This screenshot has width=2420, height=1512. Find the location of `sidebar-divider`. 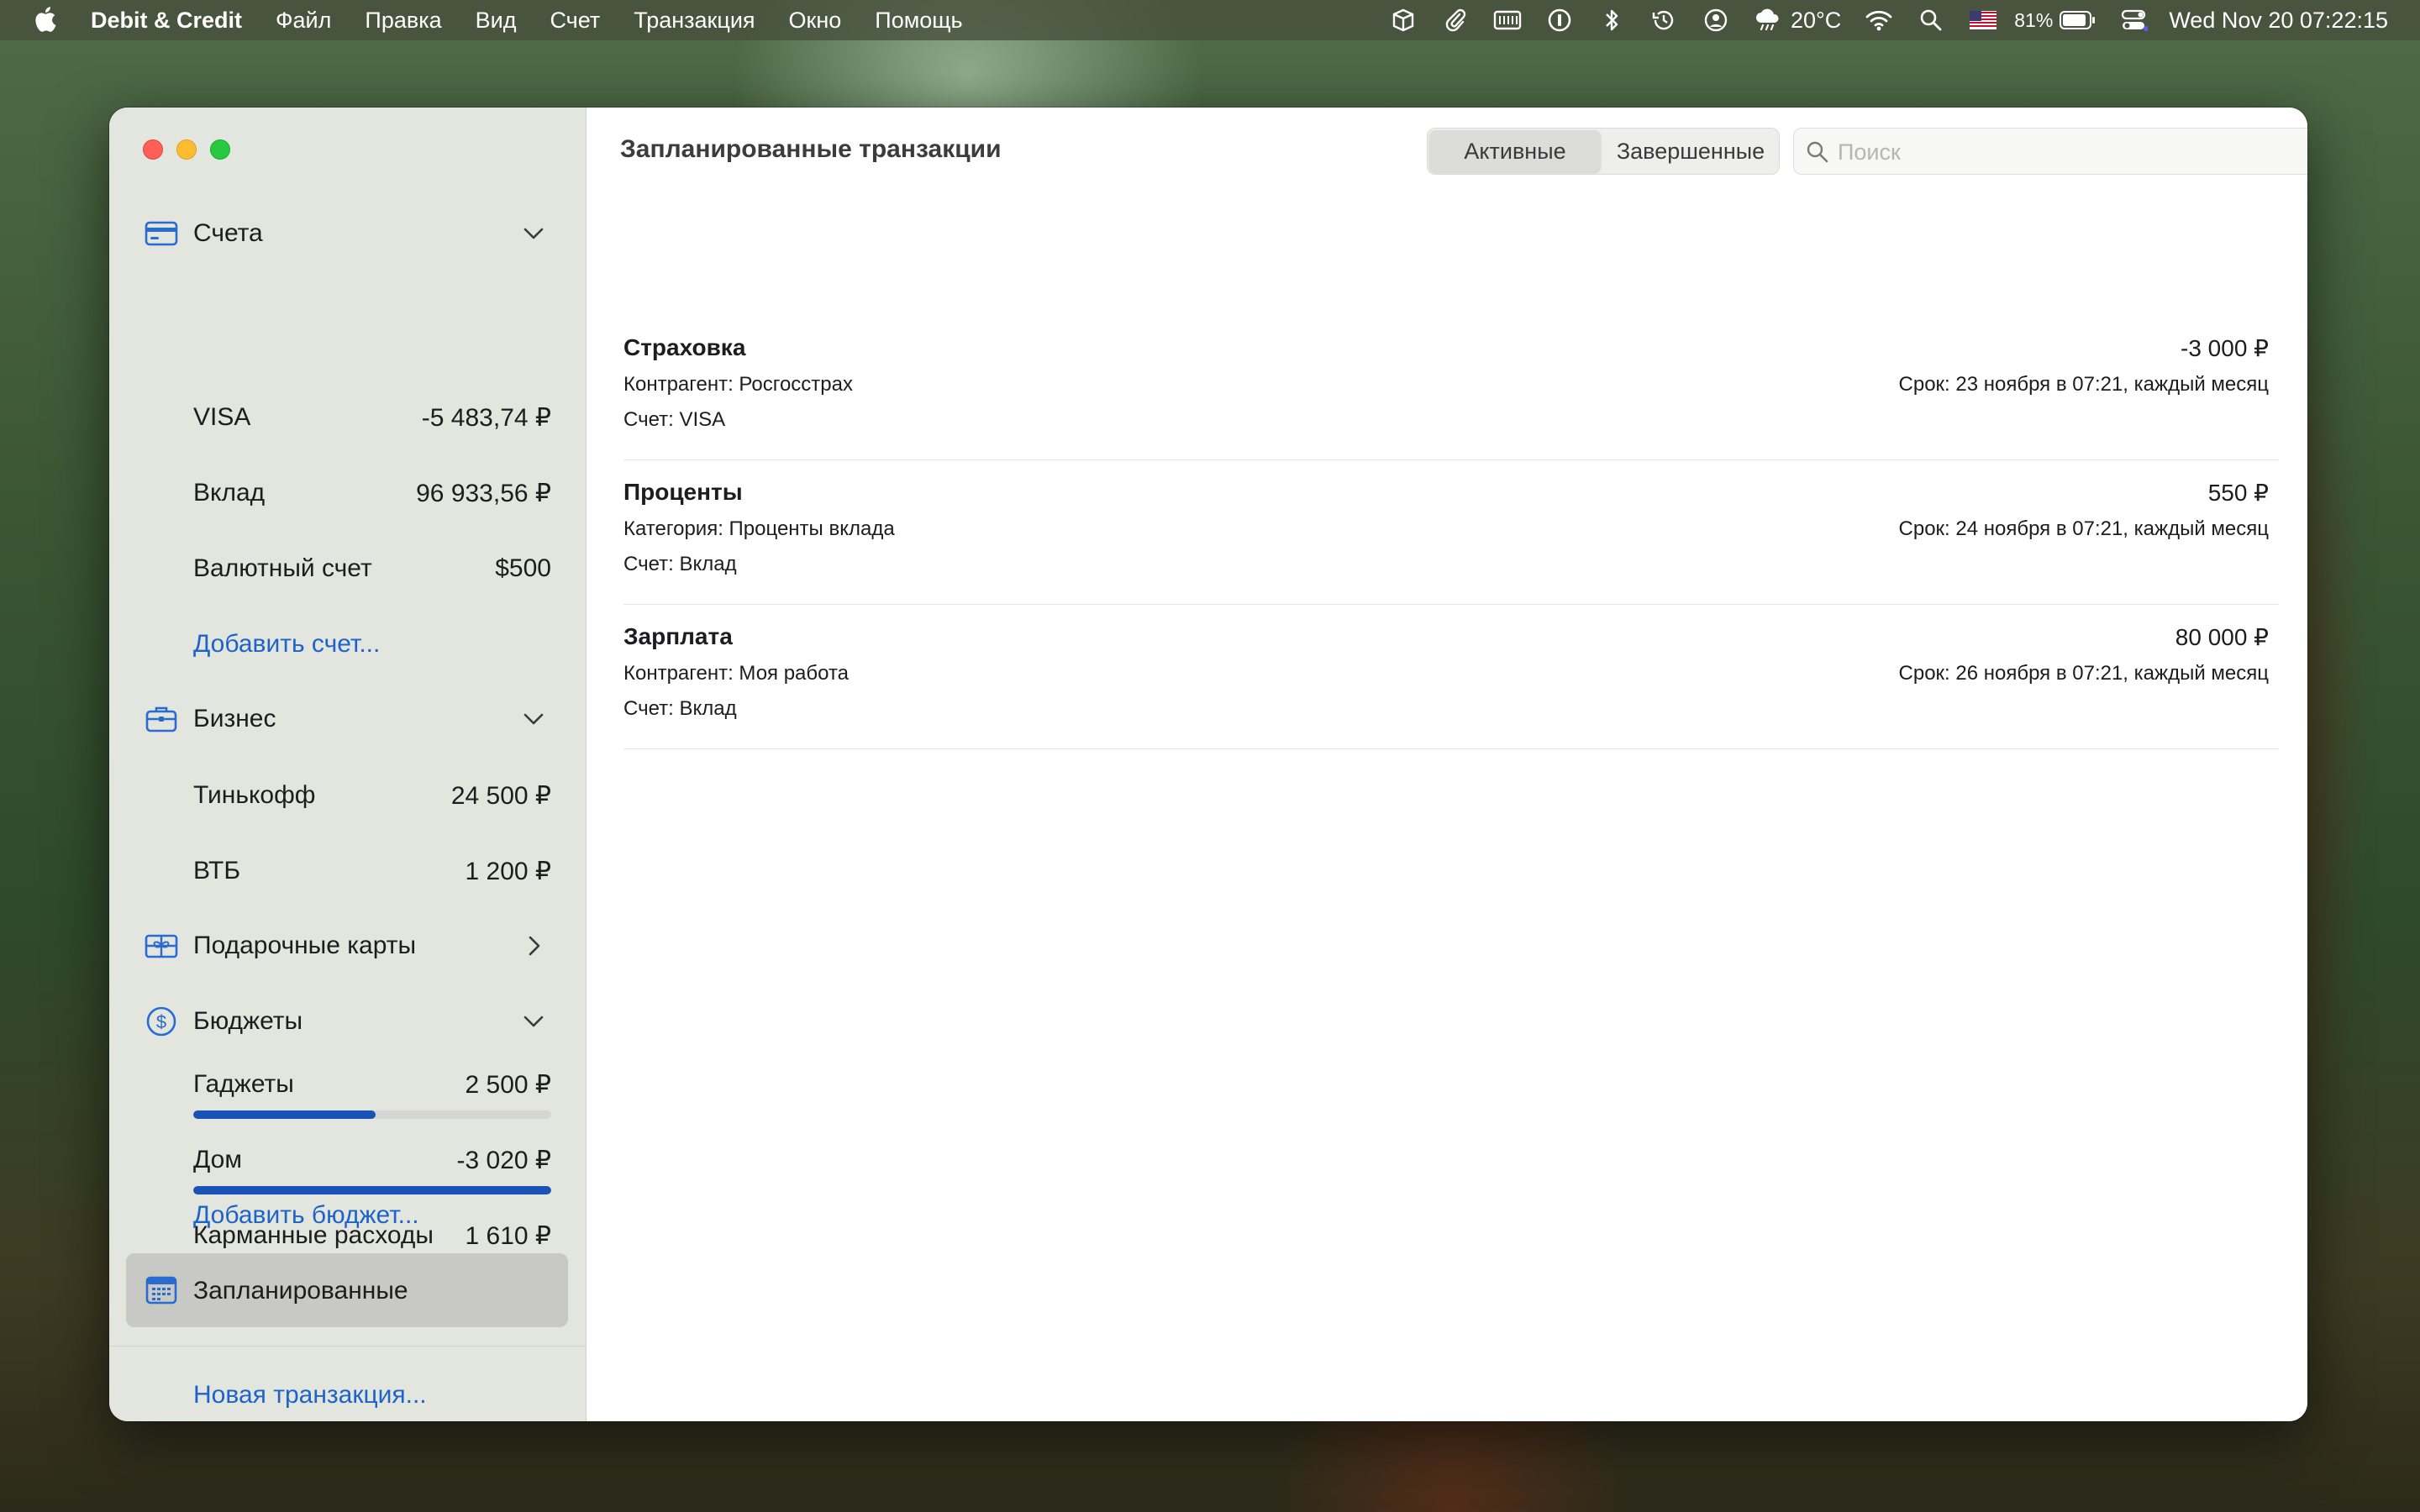

sidebar-divider is located at coordinates (348, 1346).